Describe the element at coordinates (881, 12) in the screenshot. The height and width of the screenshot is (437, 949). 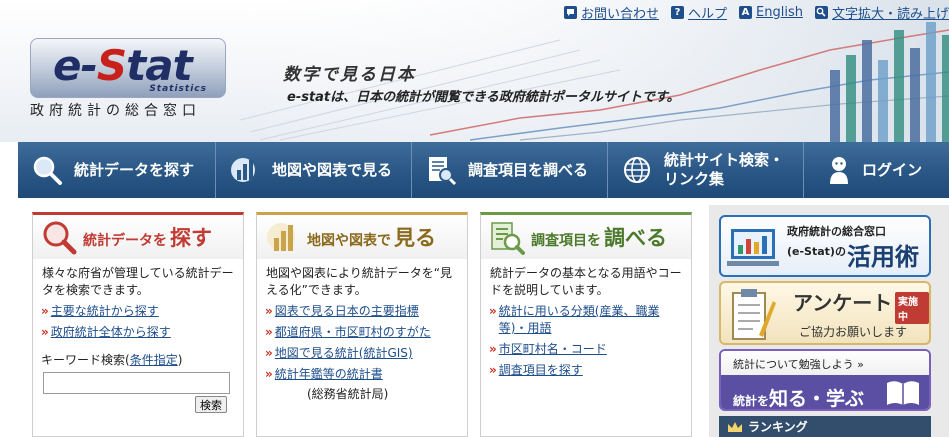
I see `accessibility-link: 文字拡大・読み上げ` at that location.